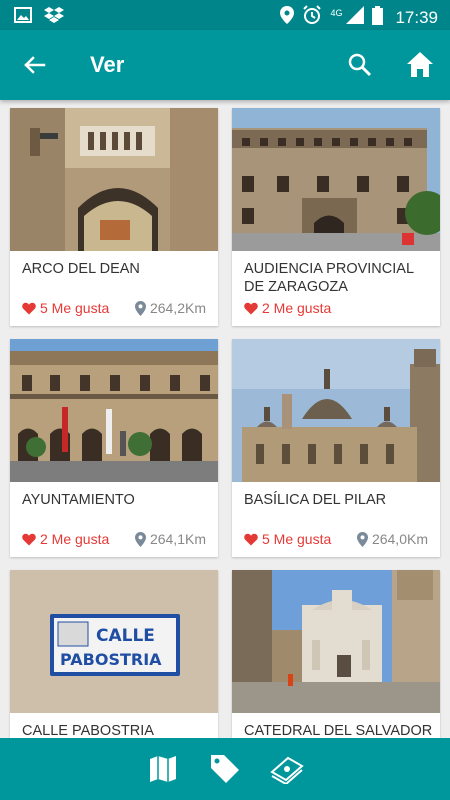 The height and width of the screenshot is (800, 450). What do you see at coordinates (111, 659) in the screenshot?
I see `street-sign-line2: PABOSTRIA` at bounding box center [111, 659].